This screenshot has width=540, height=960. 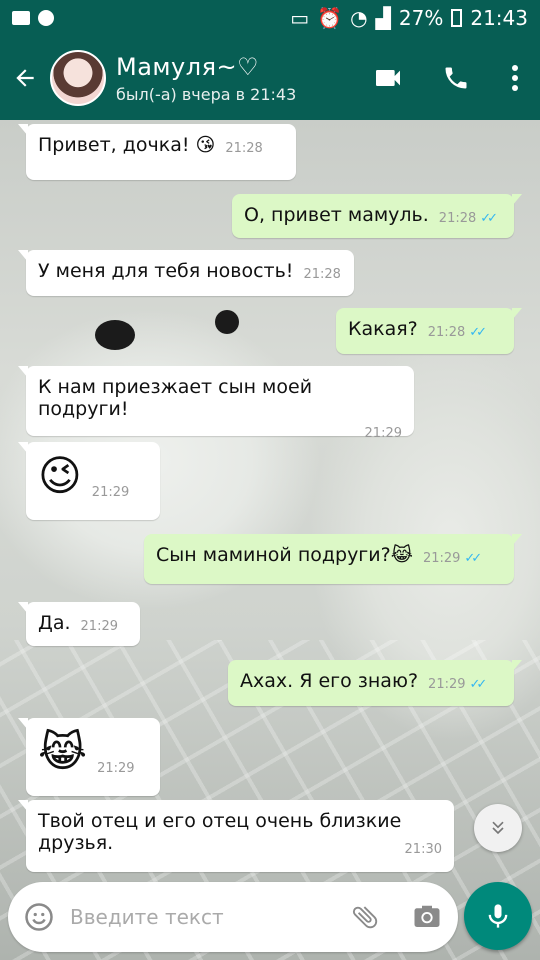 I want to click on video-call-button, so click(x=388, y=78).